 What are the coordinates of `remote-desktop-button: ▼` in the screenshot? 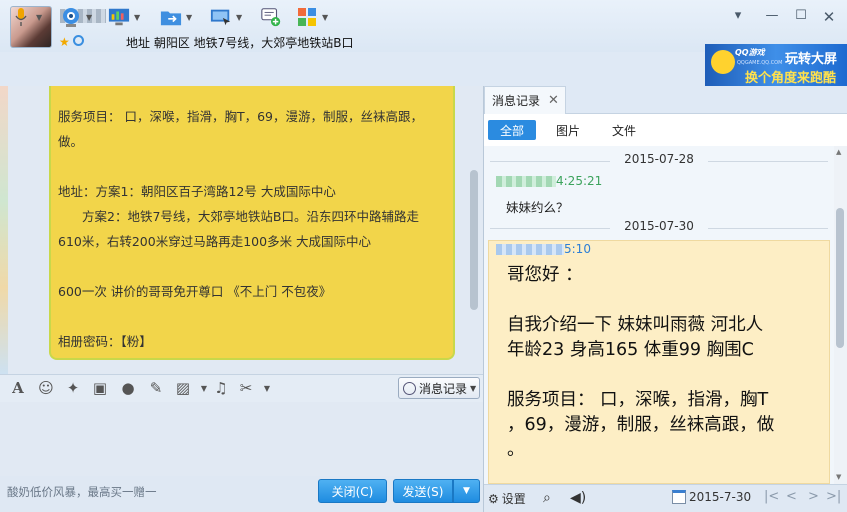 It's located at (124, 17).